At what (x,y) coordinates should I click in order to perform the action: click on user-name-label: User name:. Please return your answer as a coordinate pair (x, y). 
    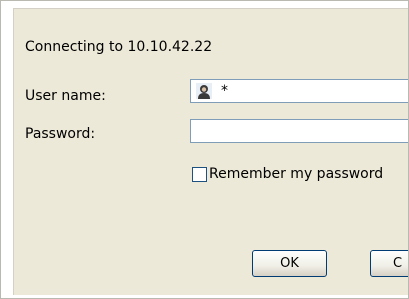
    Looking at the image, I should click on (65, 96).